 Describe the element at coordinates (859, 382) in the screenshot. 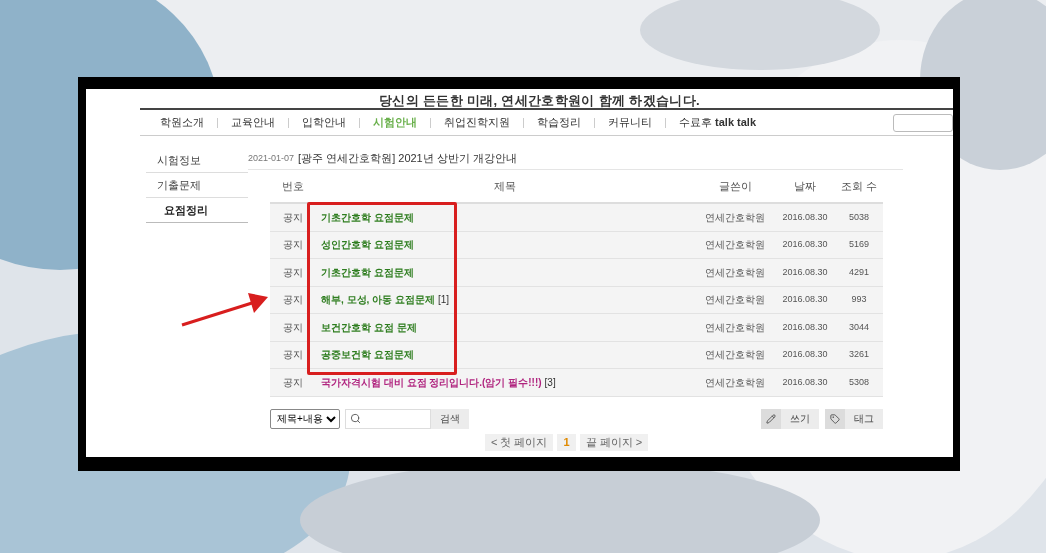

I see `view-count: 5308` at that location.